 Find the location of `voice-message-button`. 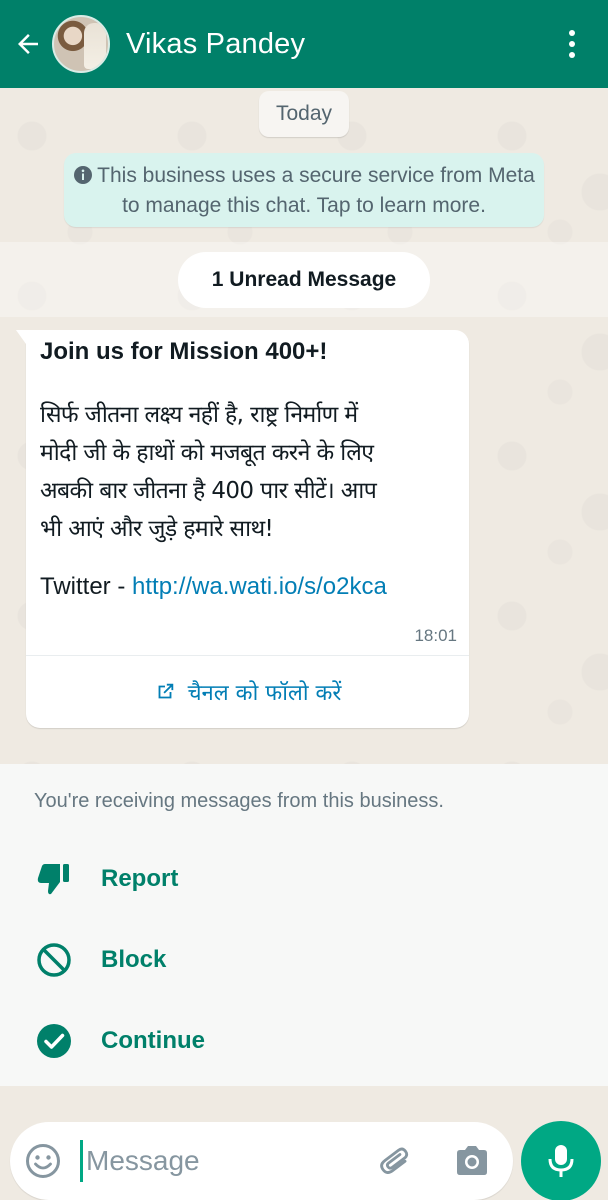

voice-message-button is located at coordinates (561, 1160).